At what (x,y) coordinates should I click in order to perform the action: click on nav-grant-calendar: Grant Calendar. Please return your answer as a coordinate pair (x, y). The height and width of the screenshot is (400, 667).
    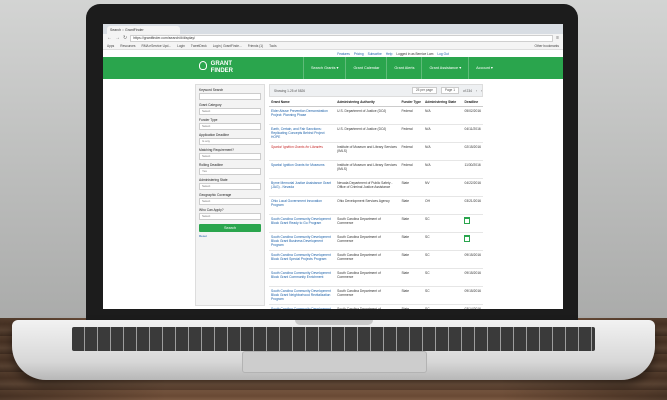
    Looking at the image, I should click on (365, 68).